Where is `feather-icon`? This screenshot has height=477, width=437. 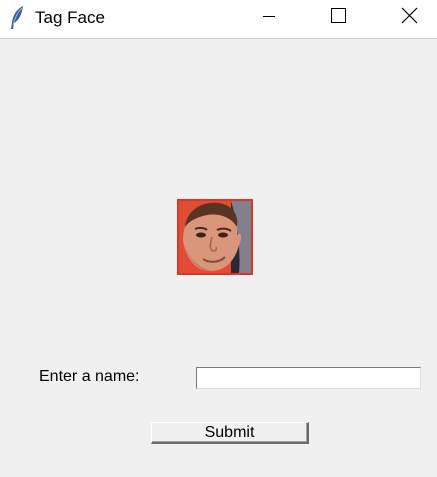 feather-icon is located at coordinates (17, 18).